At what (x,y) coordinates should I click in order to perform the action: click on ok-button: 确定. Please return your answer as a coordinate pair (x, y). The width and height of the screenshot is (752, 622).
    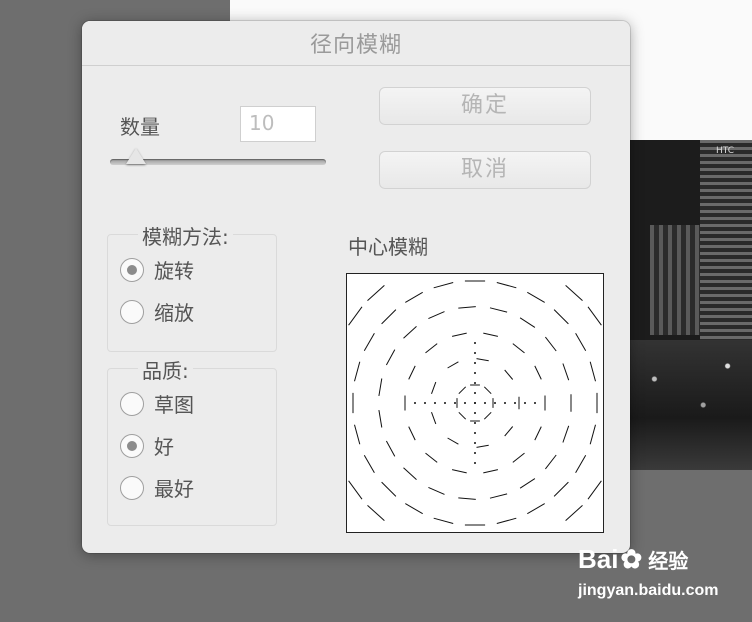
    Looking at the image, I should click on (485, 106).